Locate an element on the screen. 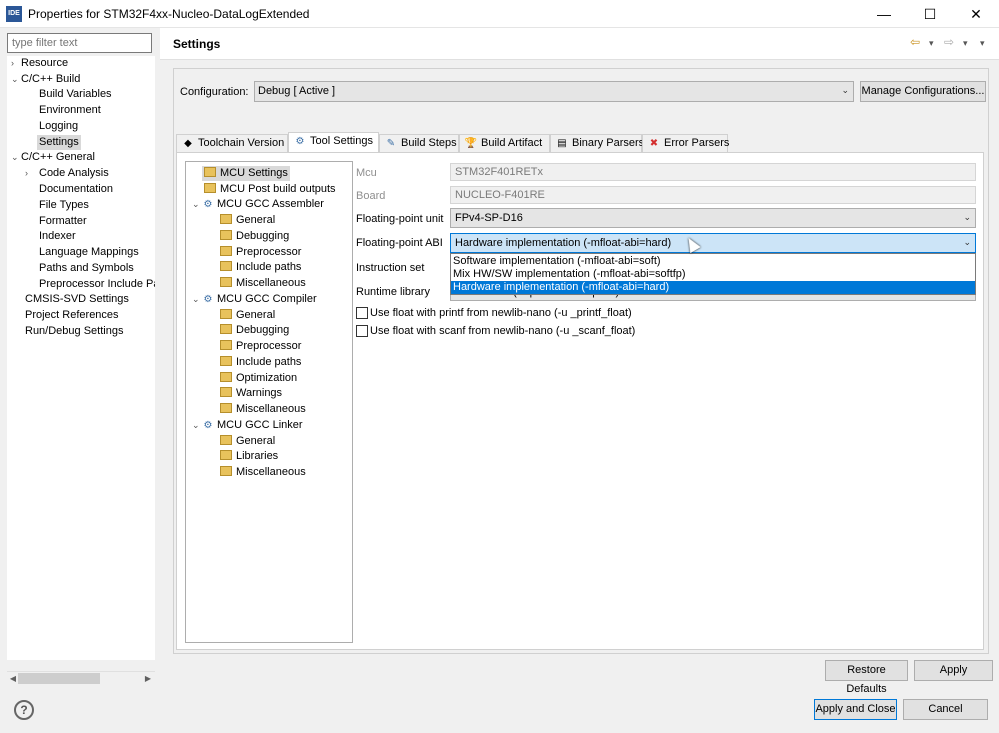 The height and width of the screenshot is (733, 999). tree-item-compiler-miscellaneous: Miscellaneous is located at coordinates (263, 409).